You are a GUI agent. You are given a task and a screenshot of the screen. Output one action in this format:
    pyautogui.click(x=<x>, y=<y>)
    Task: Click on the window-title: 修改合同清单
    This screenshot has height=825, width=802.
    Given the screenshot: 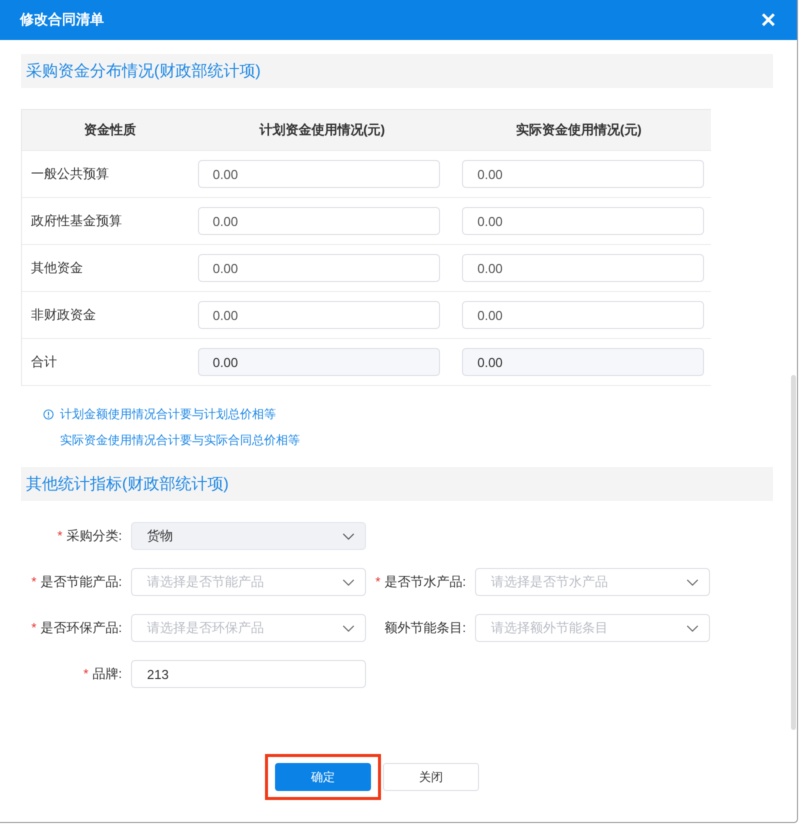 What is the action you would take?
    pyautogui.click(x=62, y=20)
    